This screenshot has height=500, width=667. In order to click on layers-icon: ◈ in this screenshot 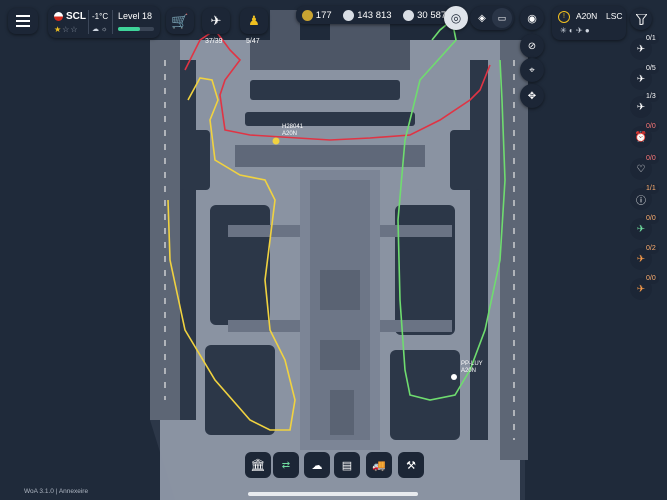, I will do `click(482, 18)`.